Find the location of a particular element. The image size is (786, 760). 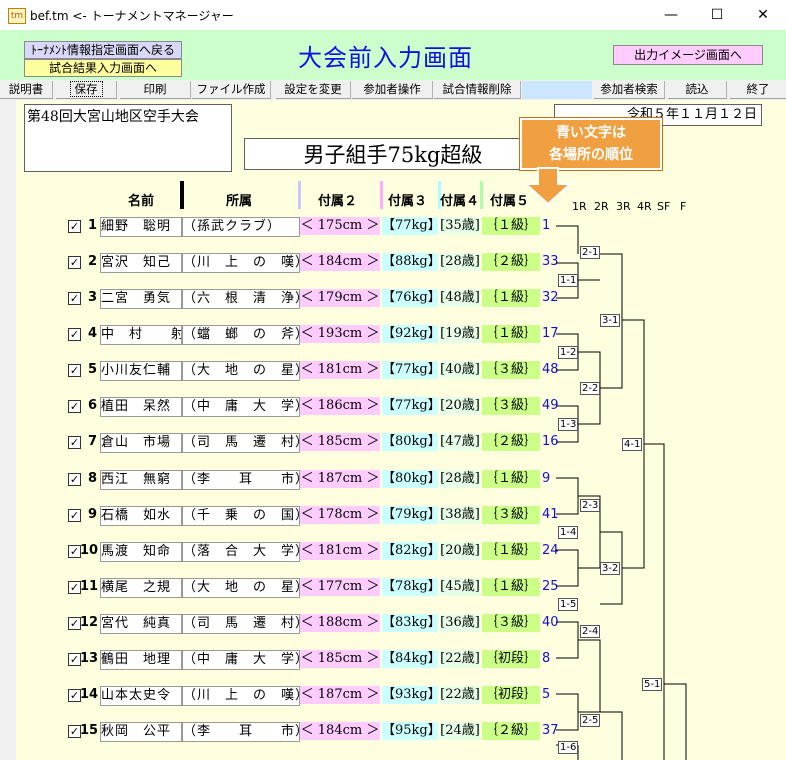

bracket-match-label: 3-2 is located at coordinates (610, 568).